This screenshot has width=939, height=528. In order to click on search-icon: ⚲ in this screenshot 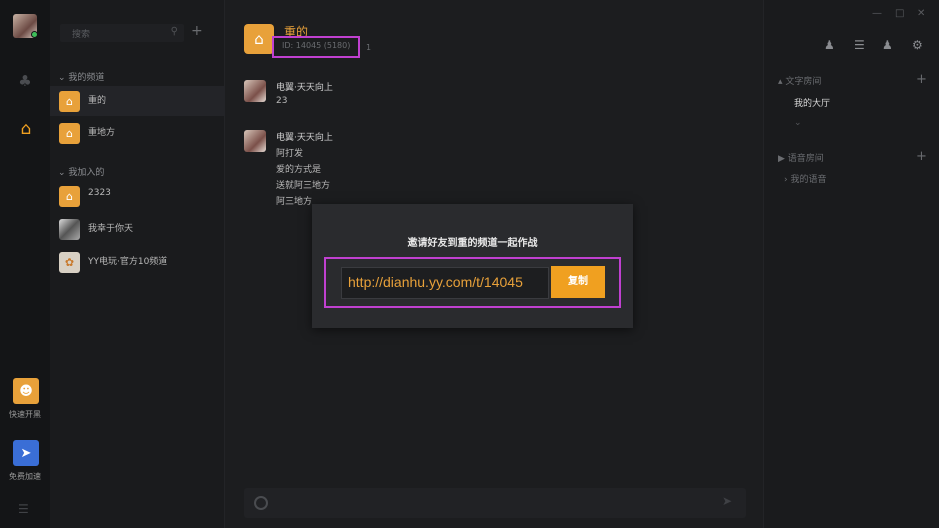, I will do `click(174, 31)`.